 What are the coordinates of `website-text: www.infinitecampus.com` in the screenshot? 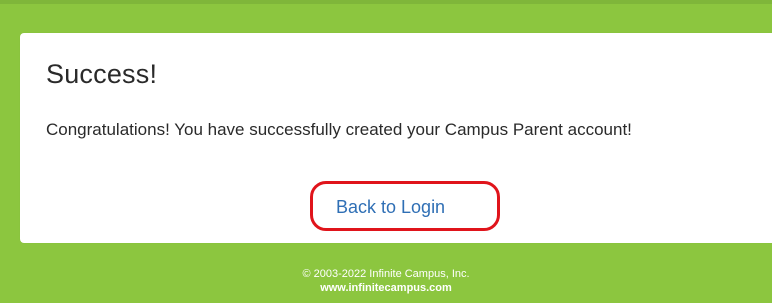 It's located at (386, 288).